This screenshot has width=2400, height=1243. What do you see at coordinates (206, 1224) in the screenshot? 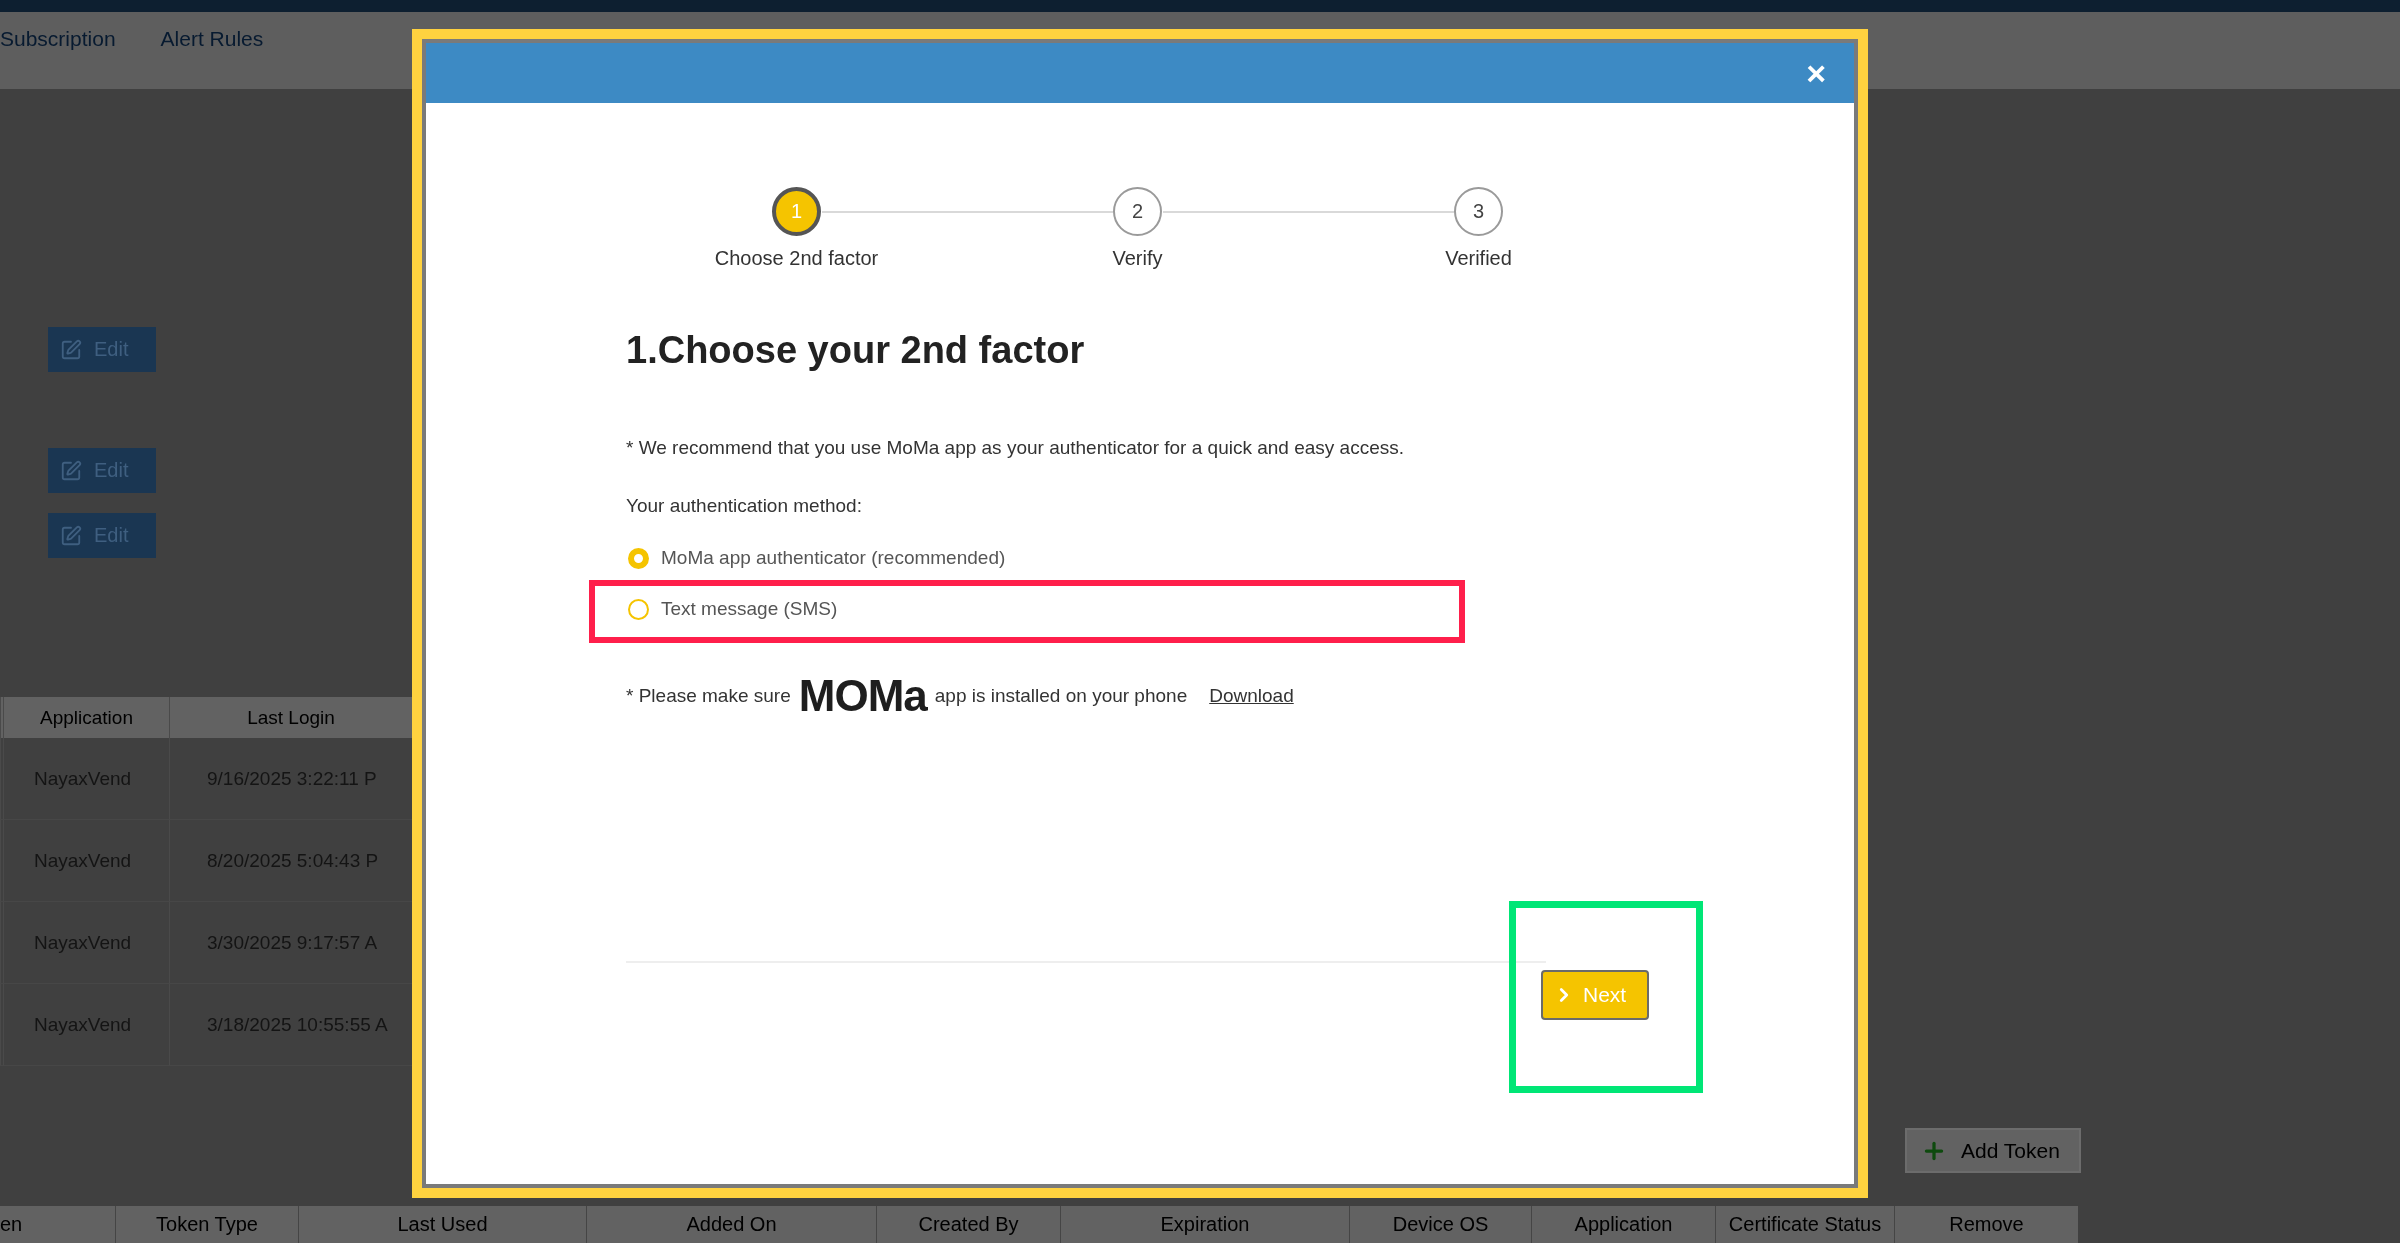
I see `column-header: Token Type` at bounding box center [206, 1224].